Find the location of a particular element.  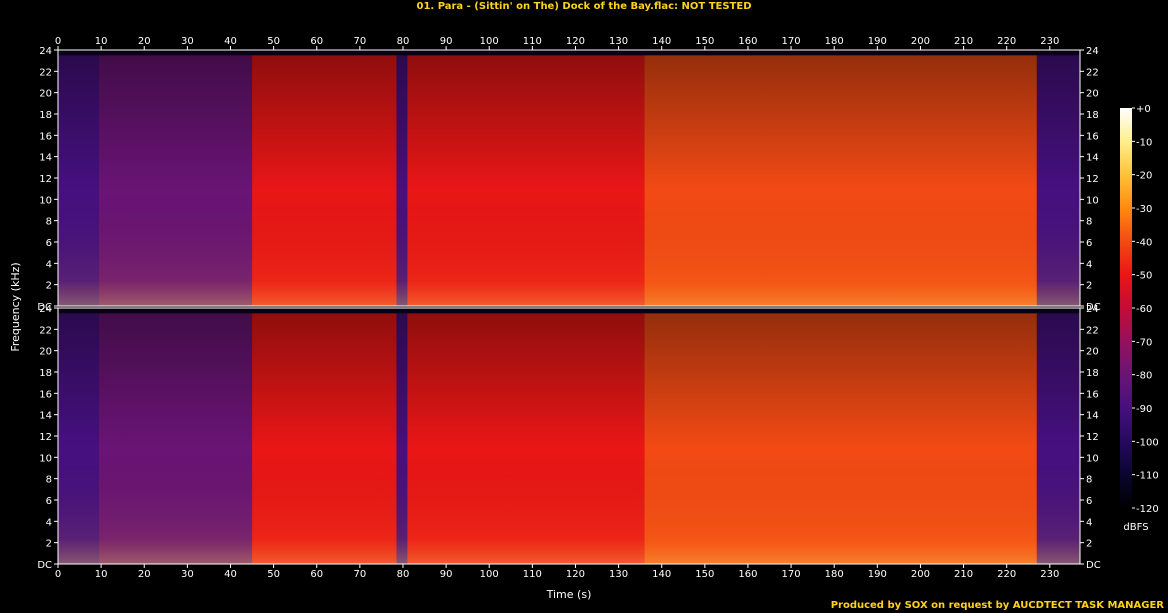

colorbar-label: -30 is located at coordinates (1144, 209).